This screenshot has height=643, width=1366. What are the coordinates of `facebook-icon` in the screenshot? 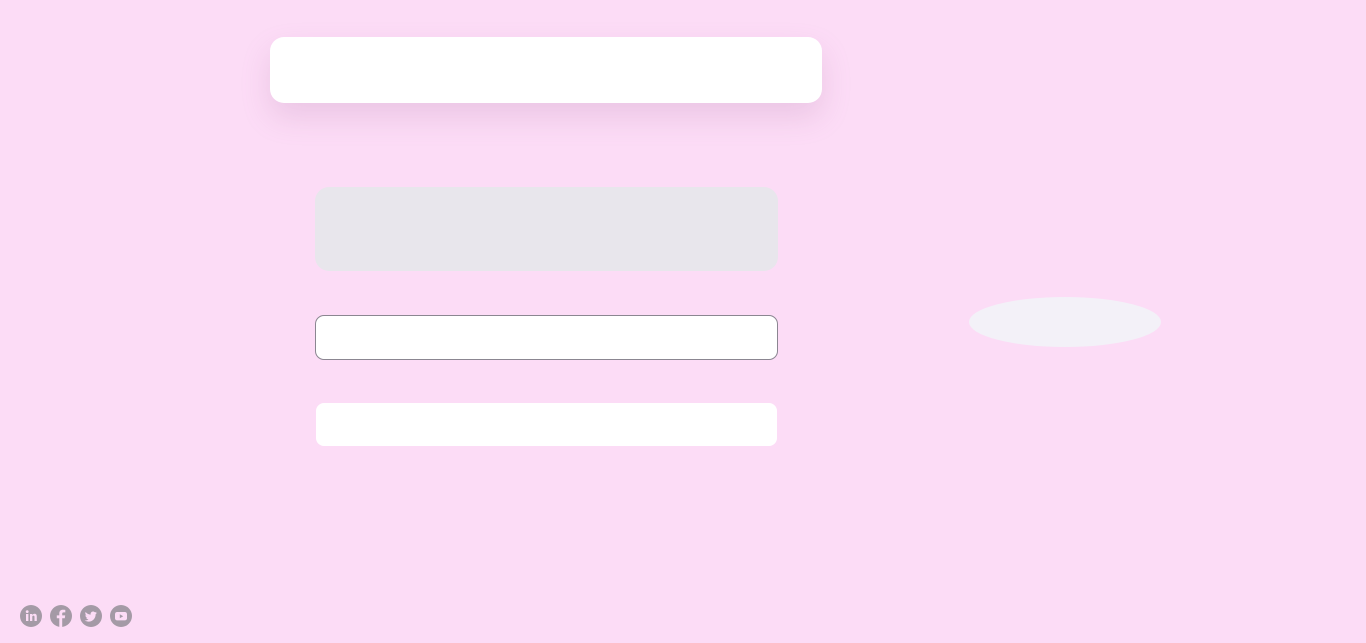 It's located at (61, 616).